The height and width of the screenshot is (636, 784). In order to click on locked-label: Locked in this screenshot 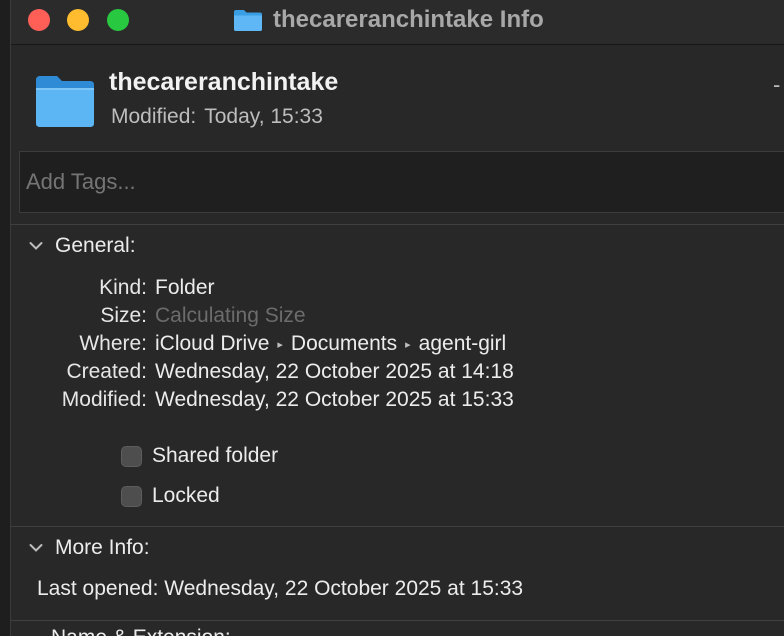, I will do `click(186, 495)`.